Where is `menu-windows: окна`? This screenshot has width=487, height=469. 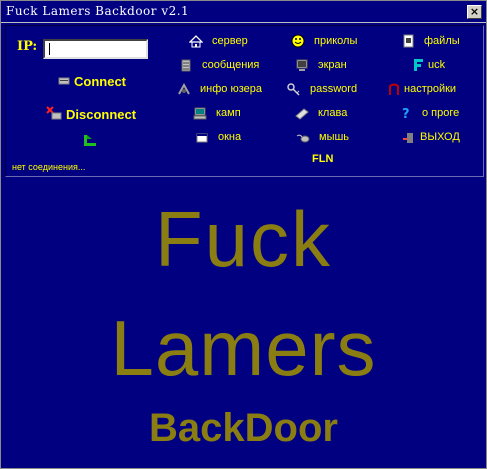 menu-windows: окна is located at coordinates (217, 137).